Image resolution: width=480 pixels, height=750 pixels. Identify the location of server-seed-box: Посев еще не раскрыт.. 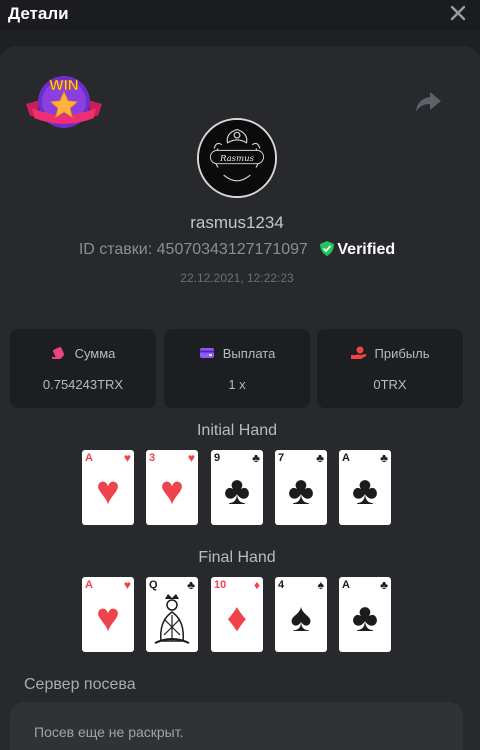
(236, 726).